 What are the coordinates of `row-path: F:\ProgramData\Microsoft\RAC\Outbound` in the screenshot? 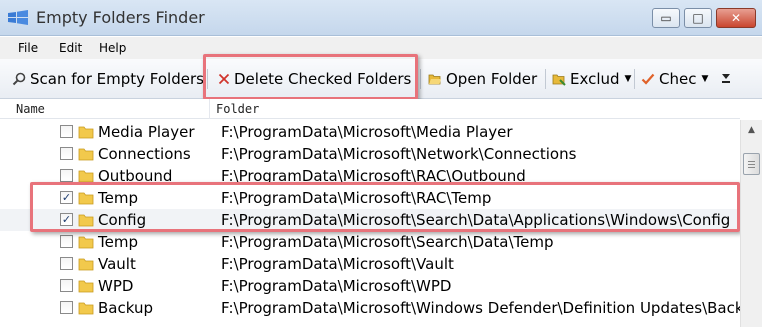 It's located at (373, 176).